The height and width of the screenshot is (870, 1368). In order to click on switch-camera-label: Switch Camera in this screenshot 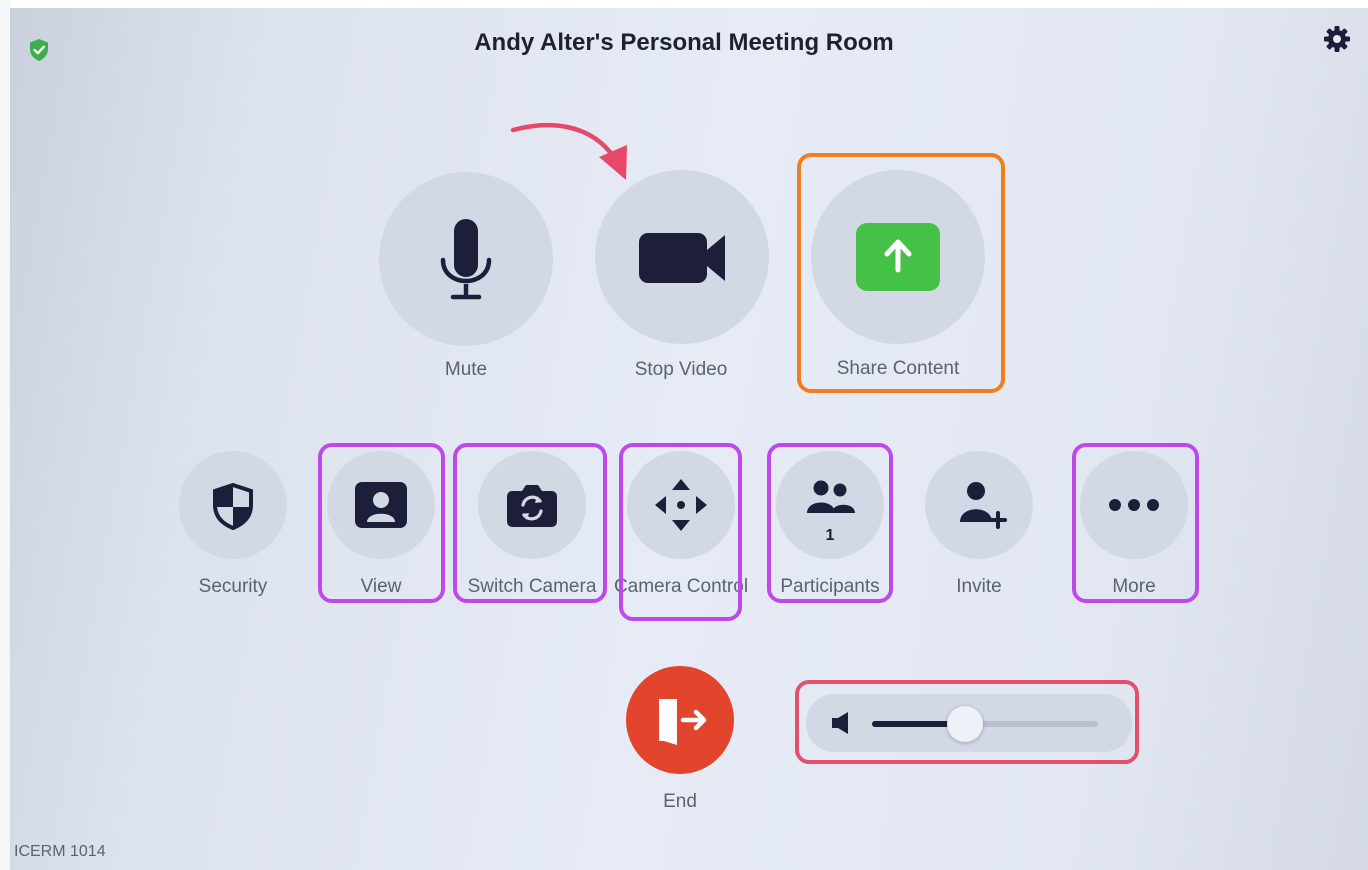, I will do `click(532, 586)`.